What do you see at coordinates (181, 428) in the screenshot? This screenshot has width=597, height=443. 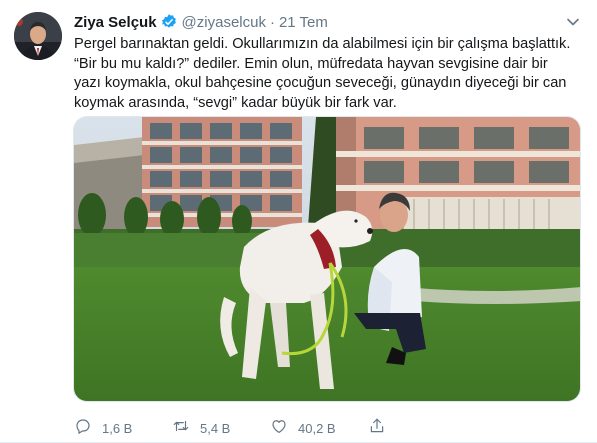 I see `retweet-icon` at bounding box center [181, 428].